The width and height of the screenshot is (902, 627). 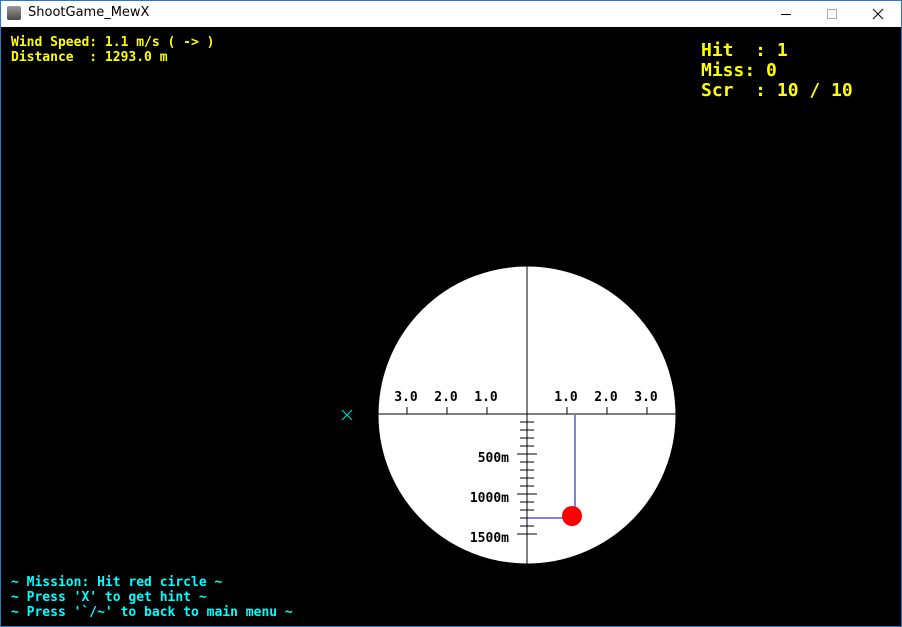 I want to click on close-icon, so click(x=878, y=14).